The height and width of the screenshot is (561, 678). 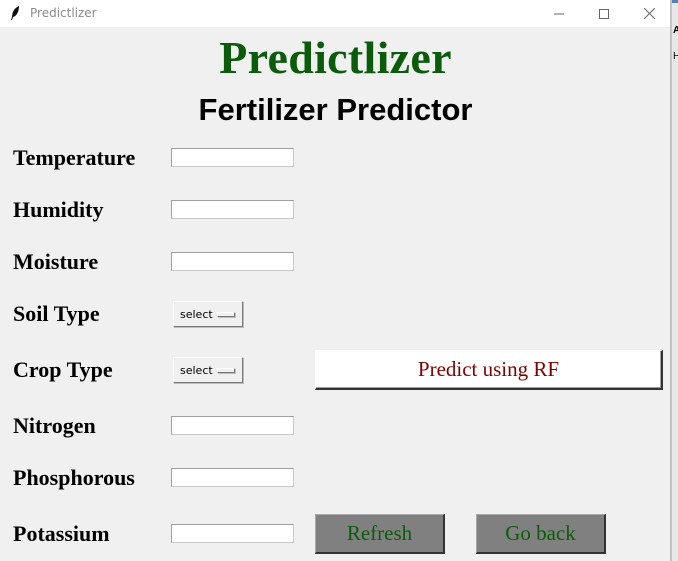 I want to click on background-window-char: H, so click(x=675, y=57).